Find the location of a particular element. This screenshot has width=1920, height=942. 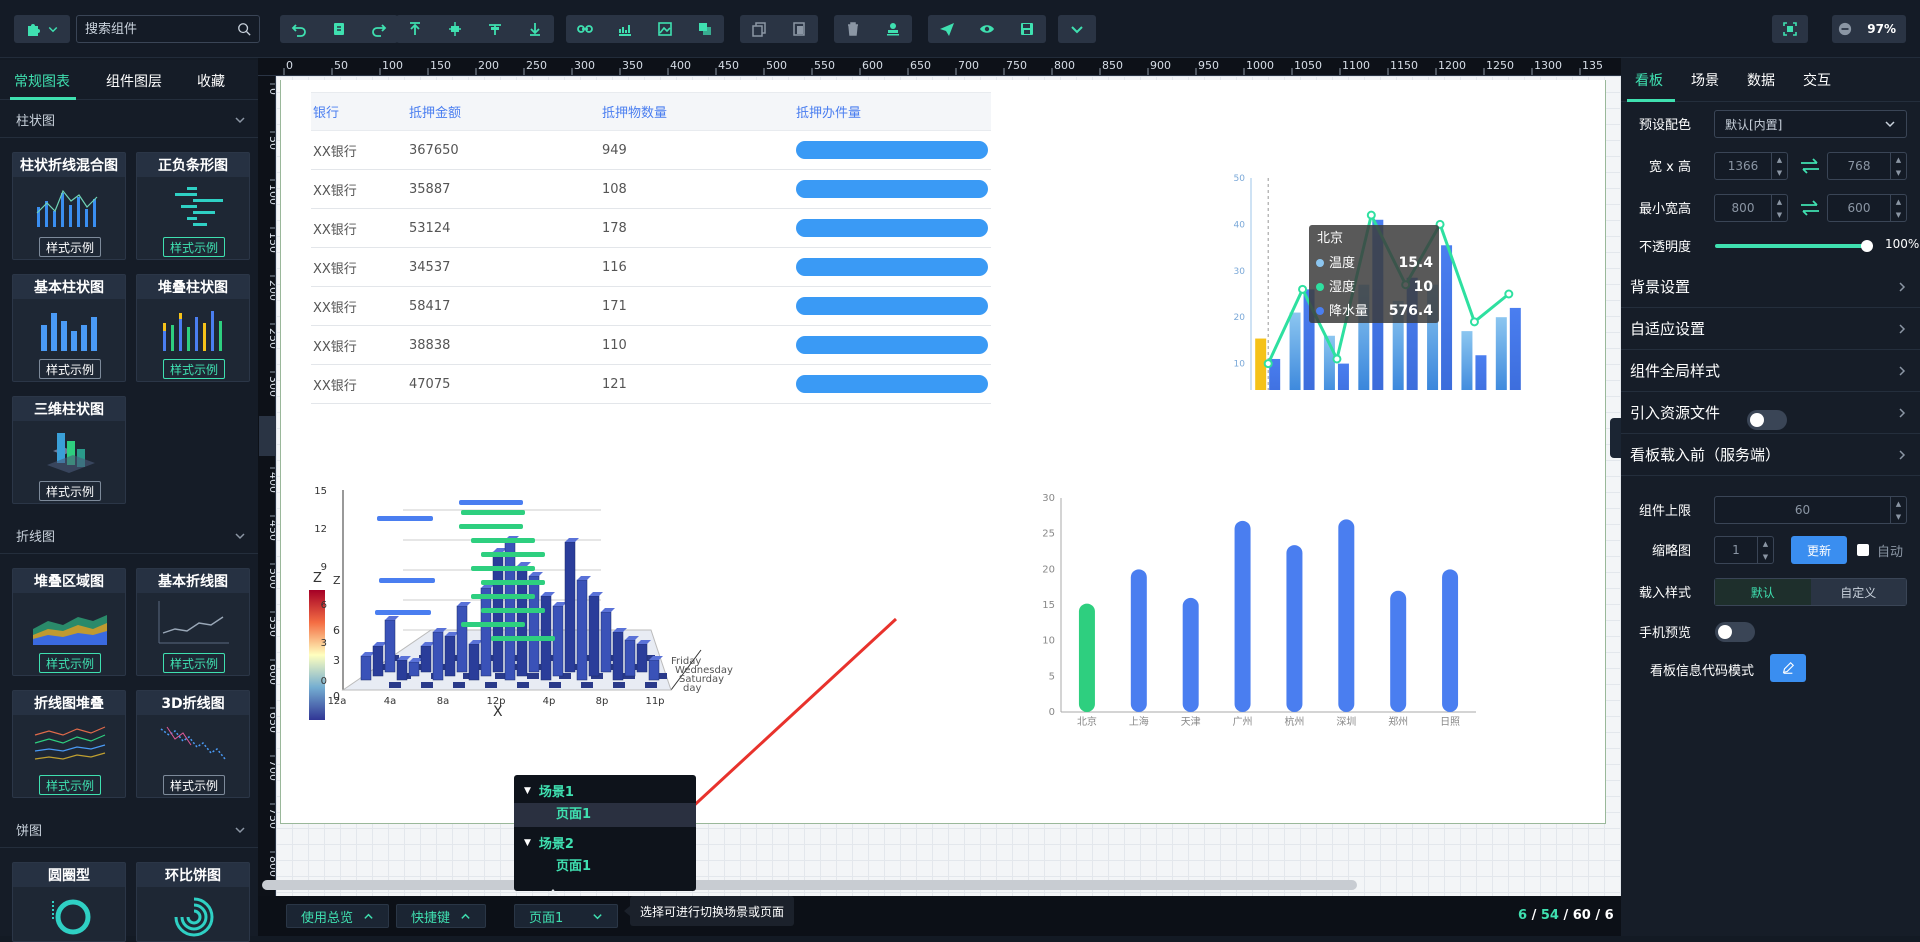

scene-page-popup: ▼ 场景1 页面1 ▼ 场景2 页面1 is located at coordinates (605, 833).